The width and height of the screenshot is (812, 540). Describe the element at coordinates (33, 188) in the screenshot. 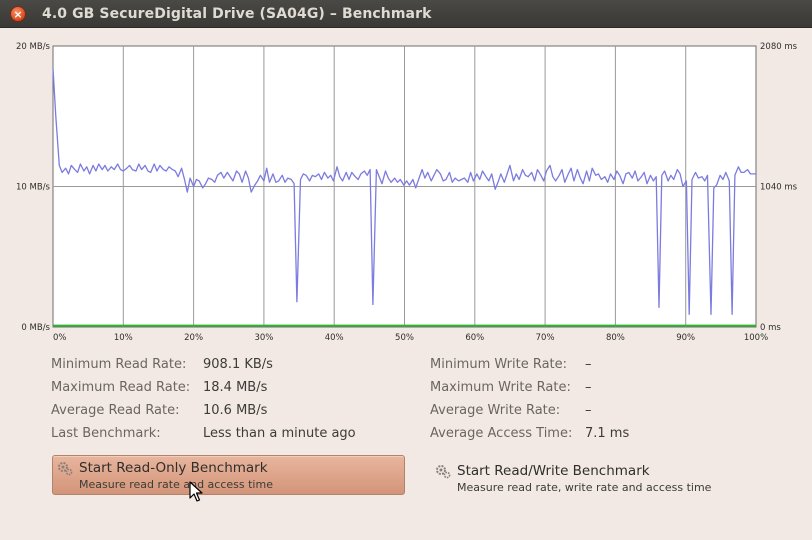

I see `left-axis-tick-label: 10 MB/s` at that location.